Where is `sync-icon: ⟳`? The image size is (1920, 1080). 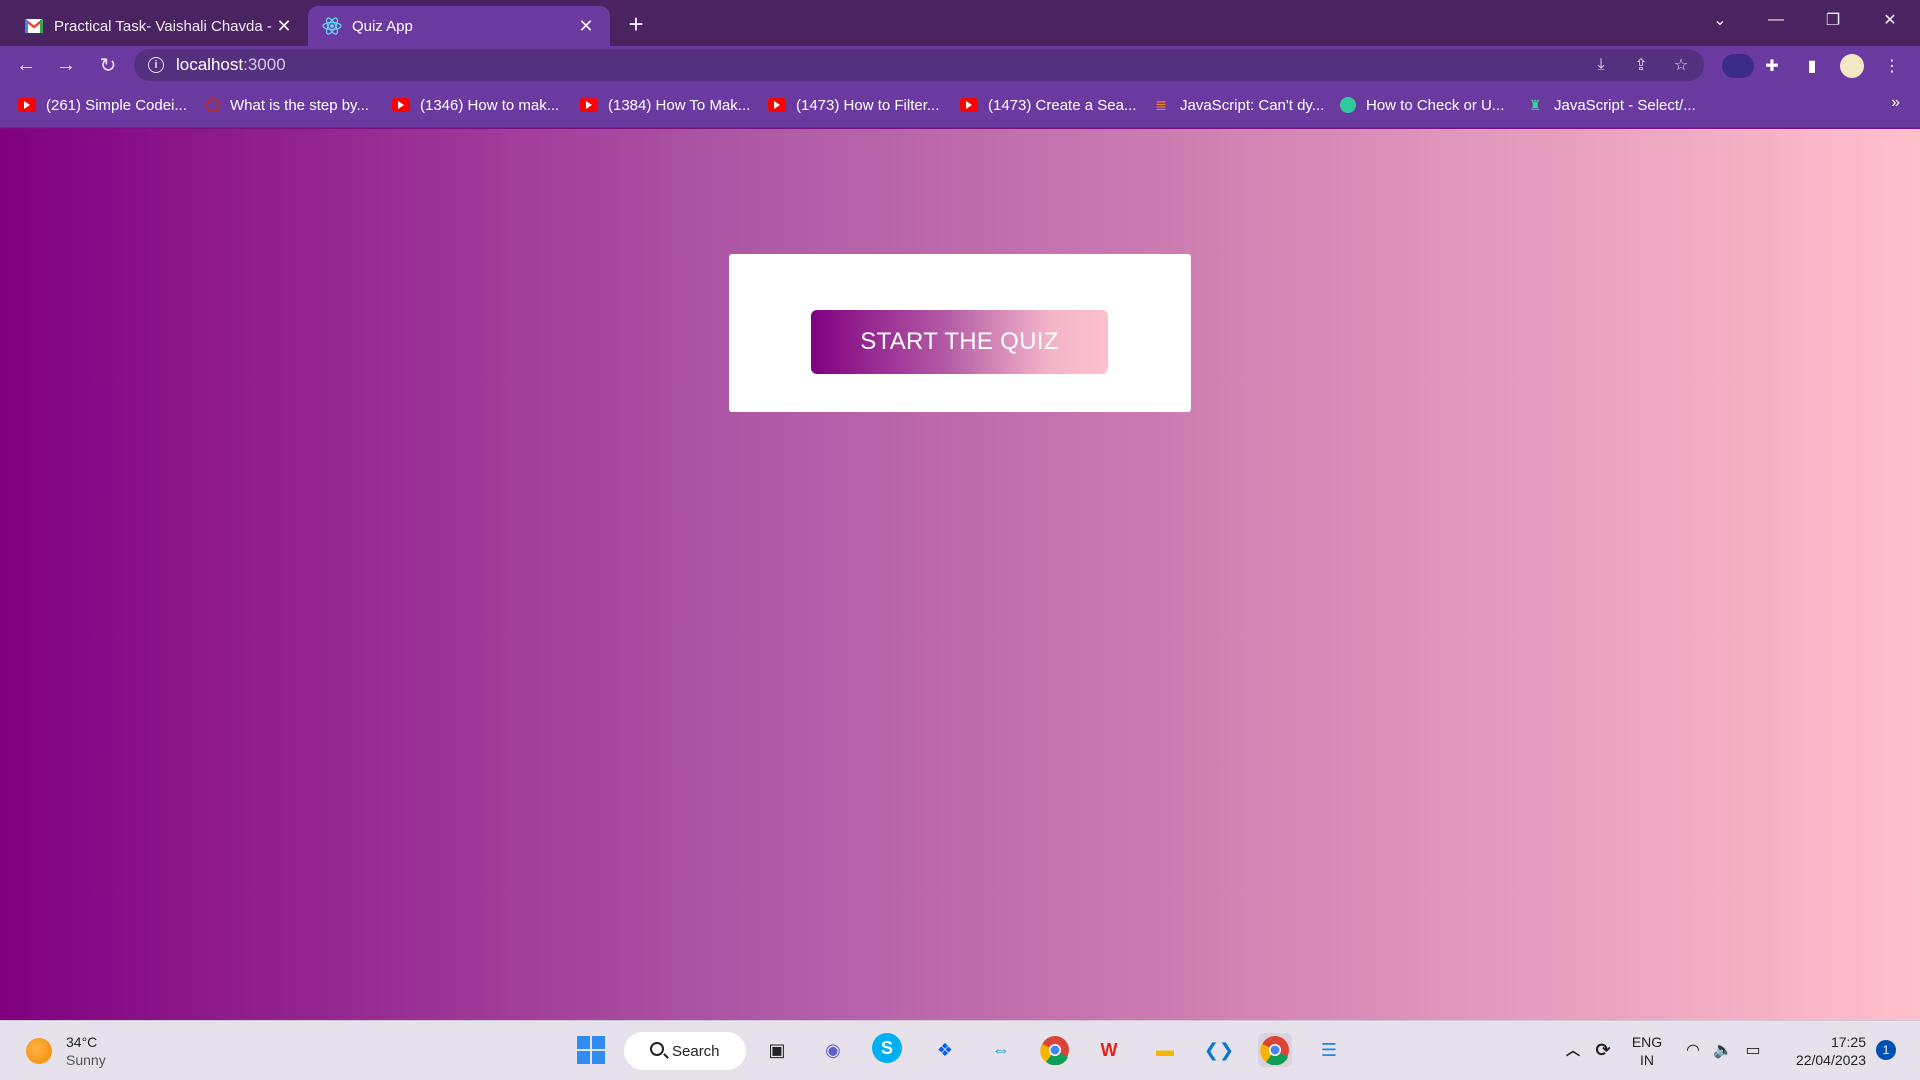 sync-icon: ⟳ is located at coordinates (1603, 1050).